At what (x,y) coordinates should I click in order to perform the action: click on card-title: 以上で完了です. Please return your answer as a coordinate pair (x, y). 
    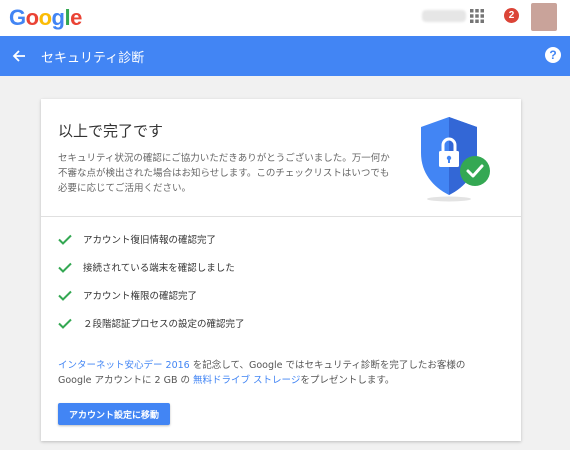
    Looking at the image, I should click on (111, 131).